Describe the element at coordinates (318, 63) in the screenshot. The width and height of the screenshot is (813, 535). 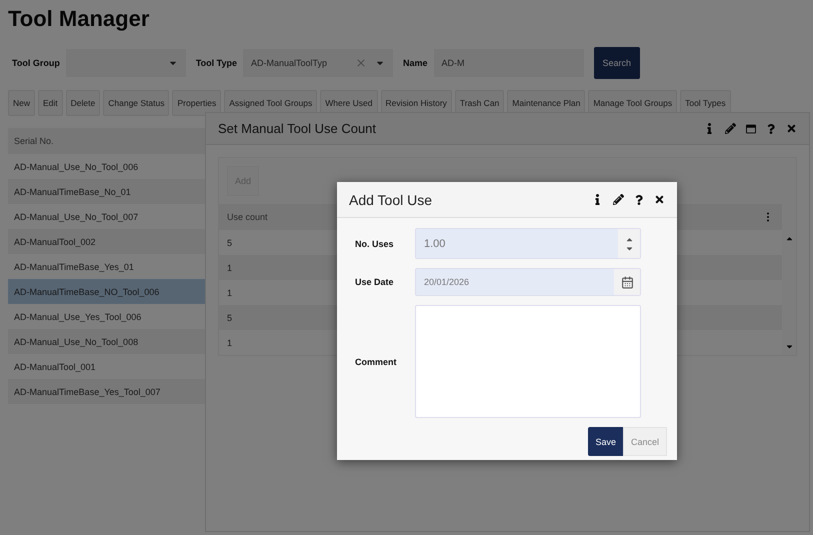
I see `dropdown-field: AD-ManualToolTyp` at that location.